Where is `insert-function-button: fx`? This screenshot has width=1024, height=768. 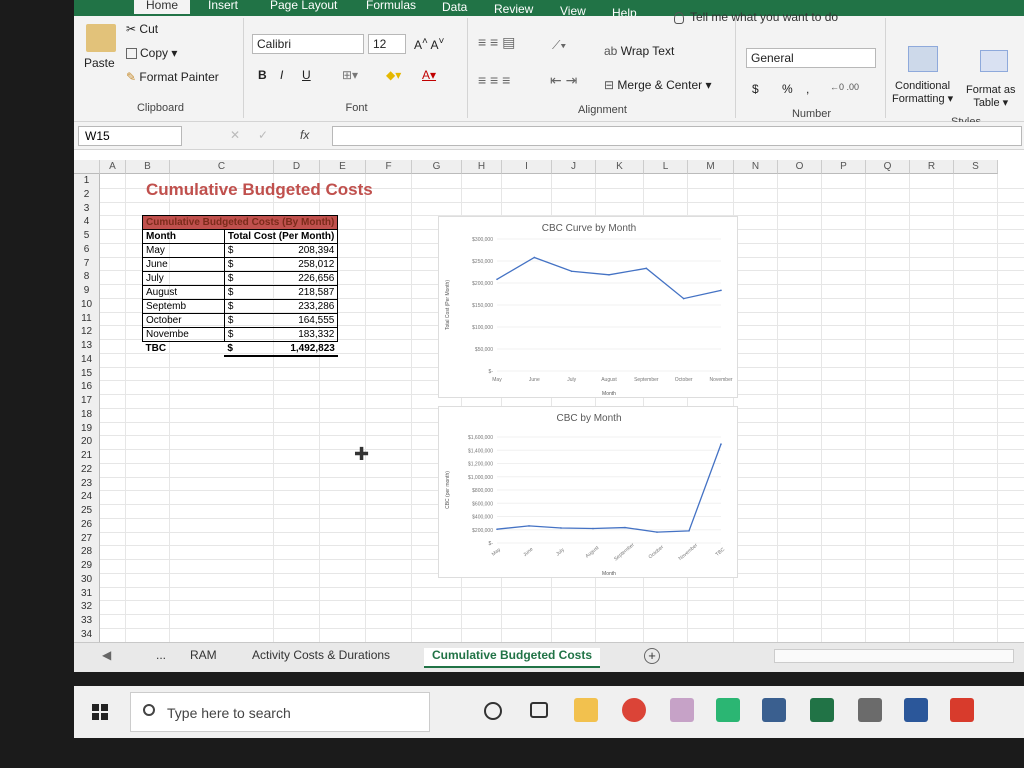
insert-function-button: fx is located at coordinates (304, 135).